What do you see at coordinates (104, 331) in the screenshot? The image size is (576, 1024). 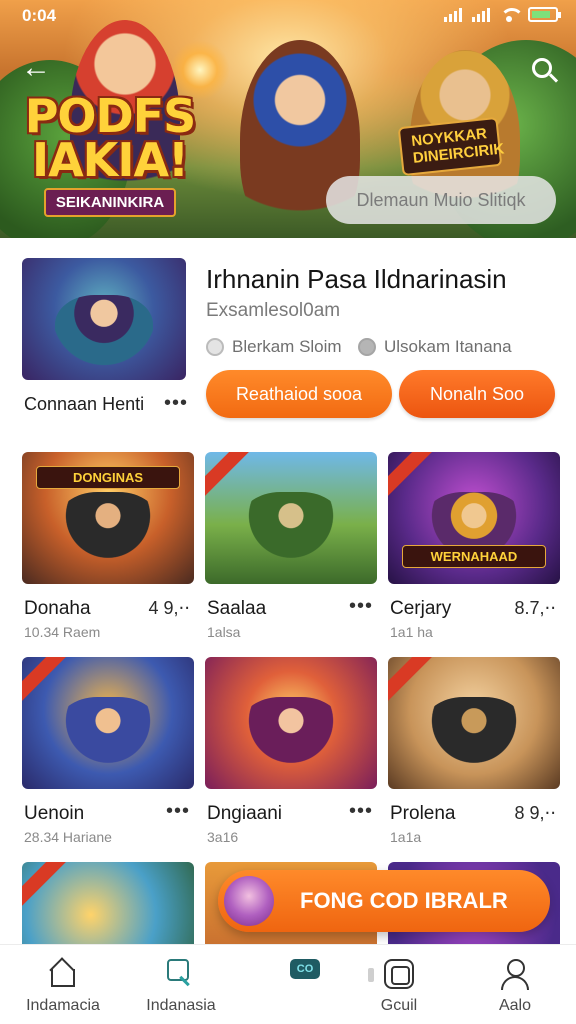 I see `featured-game-art` at bounding box center [104, 331].